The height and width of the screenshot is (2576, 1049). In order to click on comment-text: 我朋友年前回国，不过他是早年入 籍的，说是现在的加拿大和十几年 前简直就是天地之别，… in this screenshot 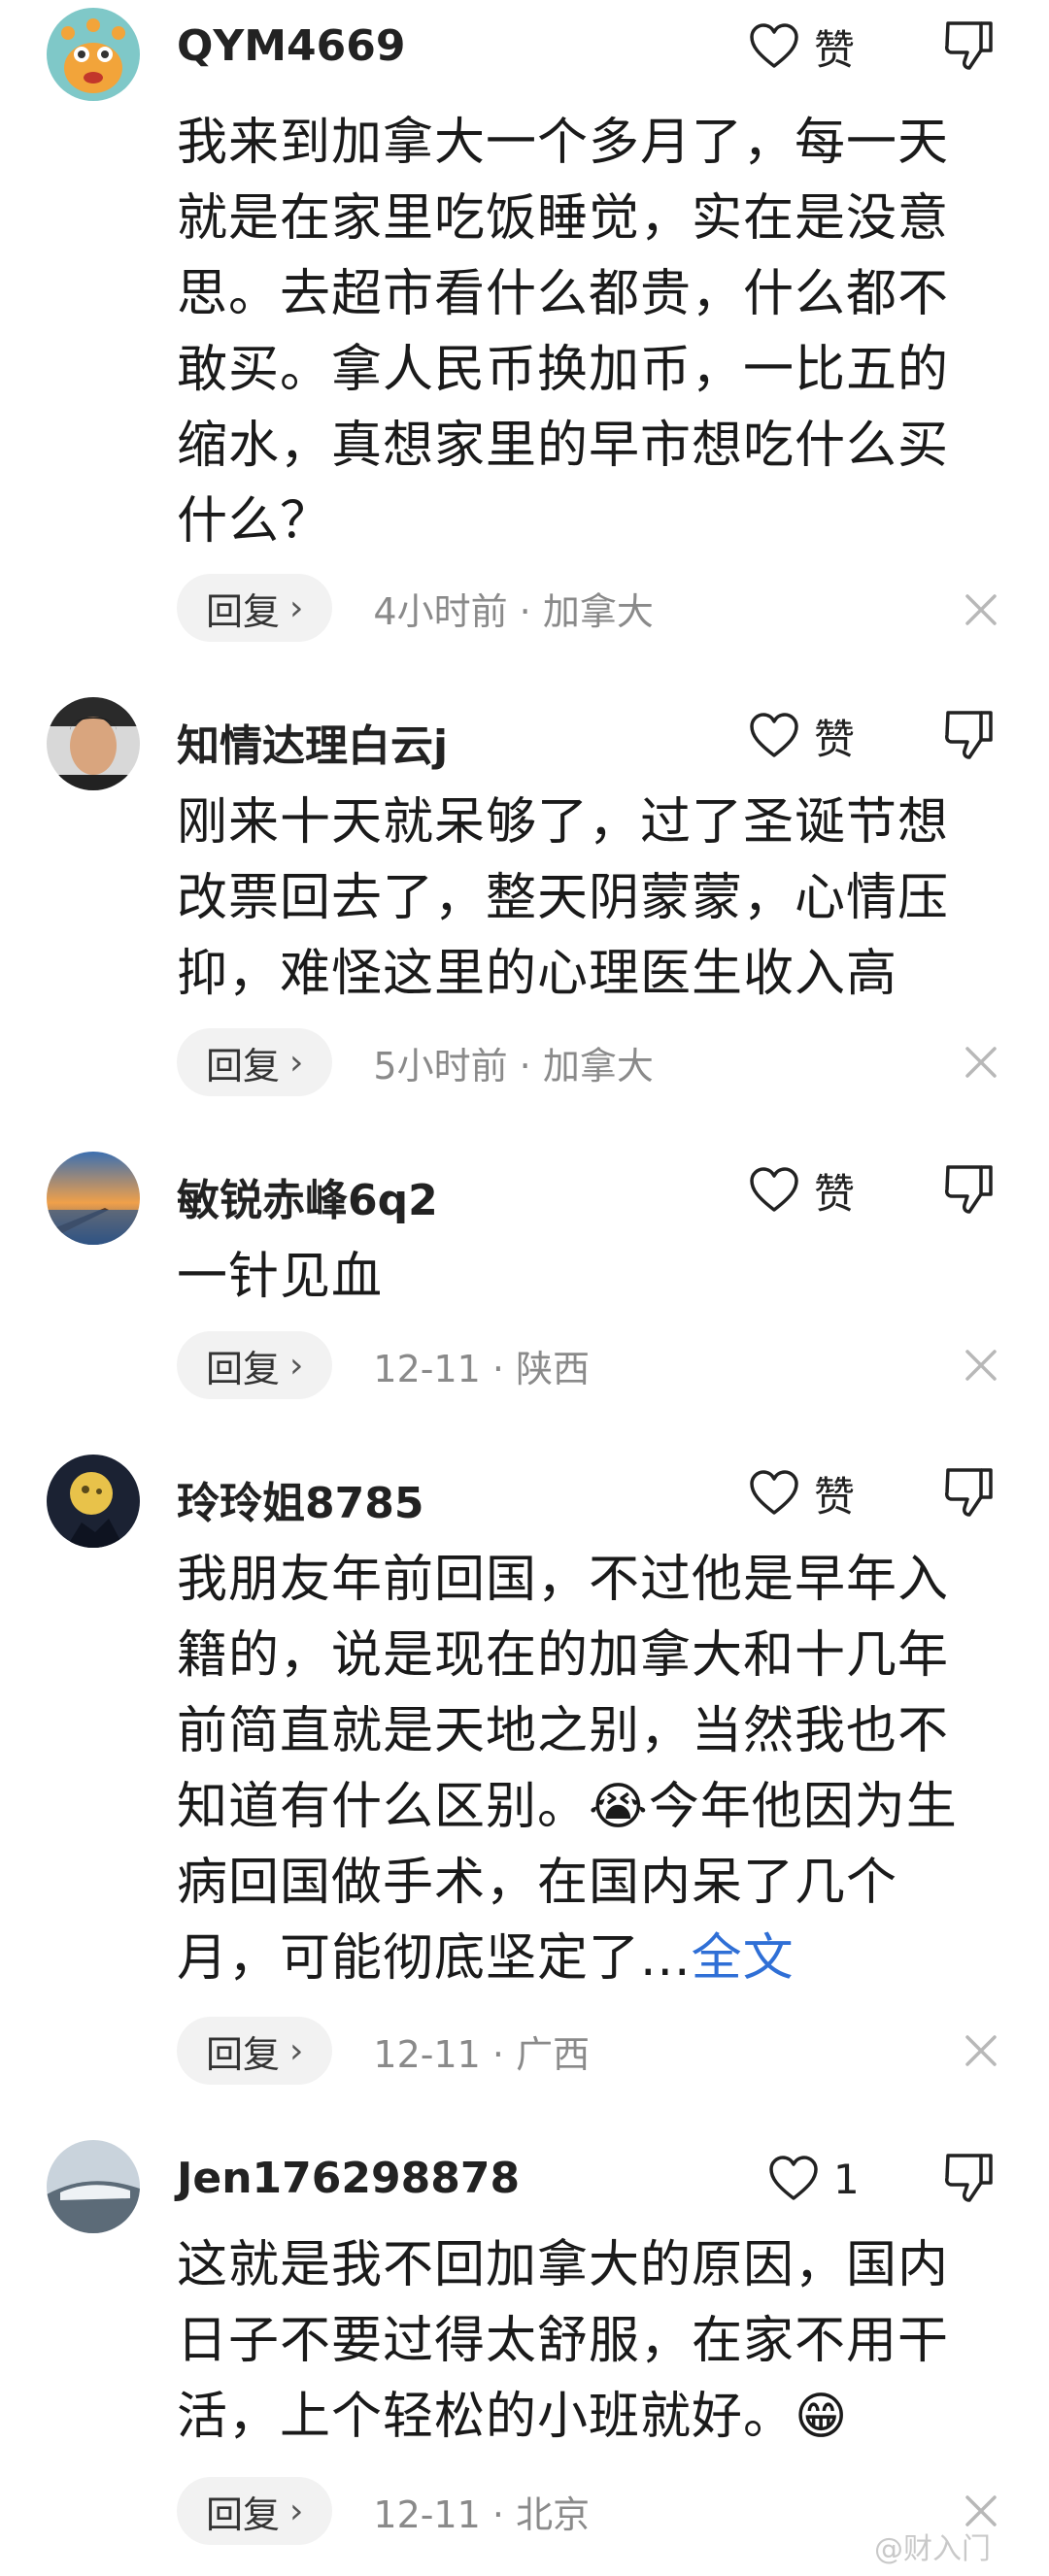, I will do `click(567, 1770)`.